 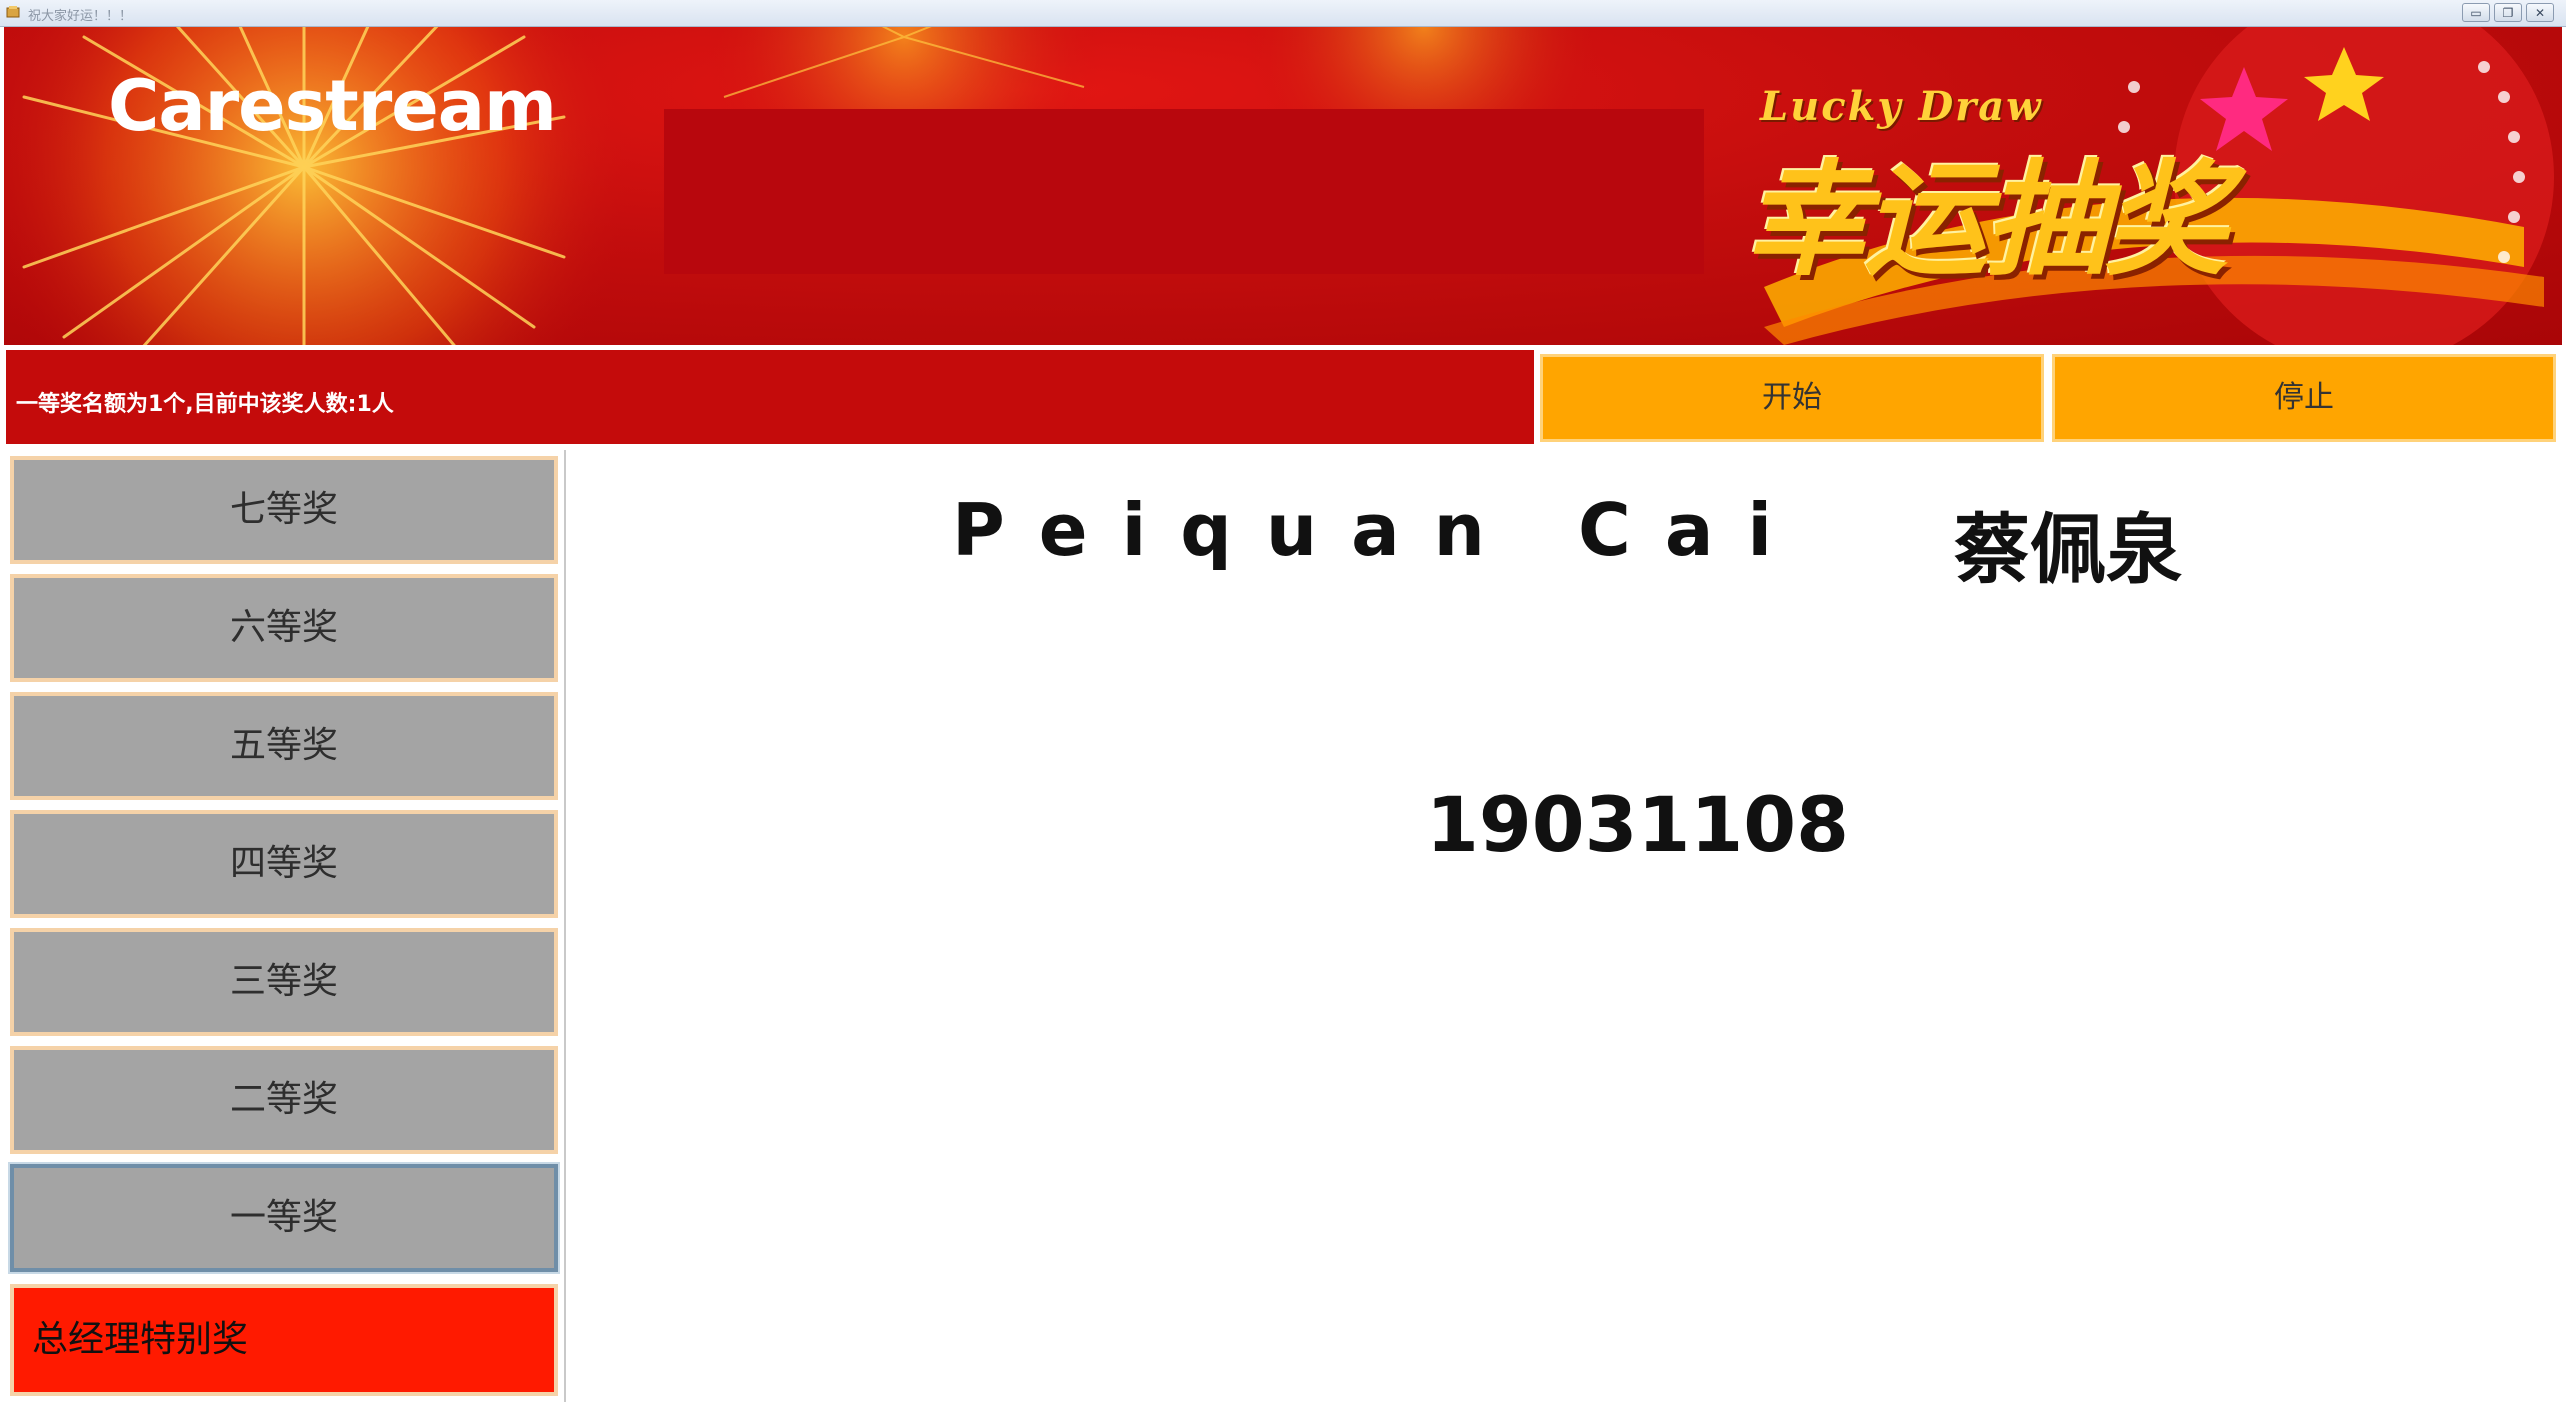 I want to click on restore-button: ❐, so click(x=2508, y=12).